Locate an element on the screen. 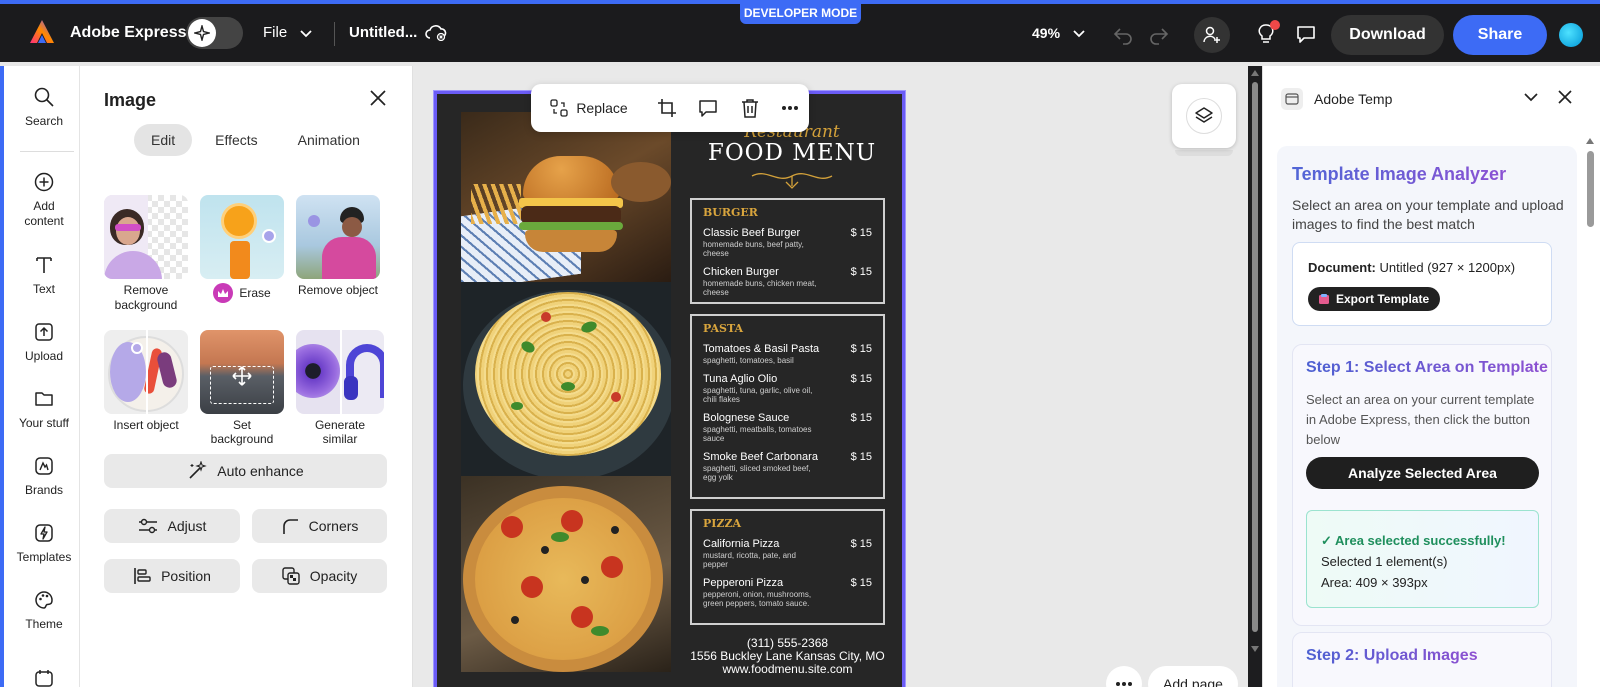 This screenshot has height=687, width=1600. folder-icon is located at coordinates (44, 399).